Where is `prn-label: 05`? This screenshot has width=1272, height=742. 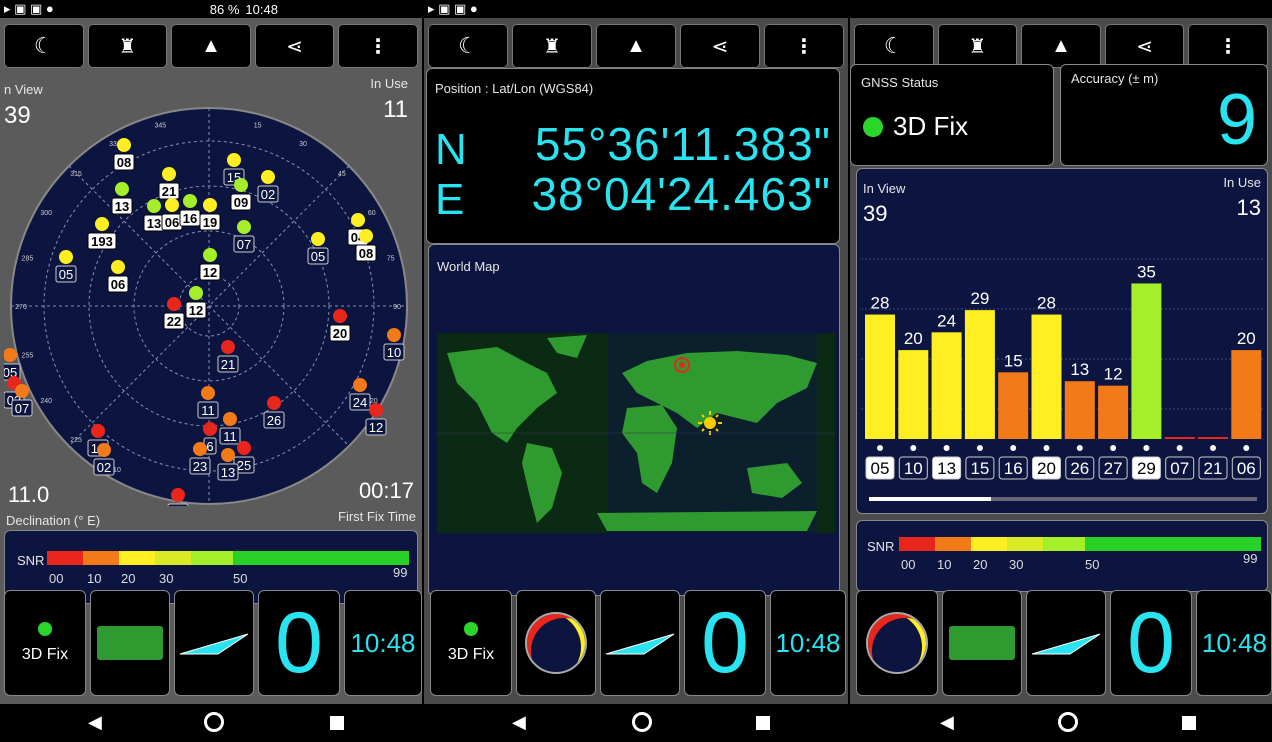
prn-label: 05 is located at coordinates (880, 468).